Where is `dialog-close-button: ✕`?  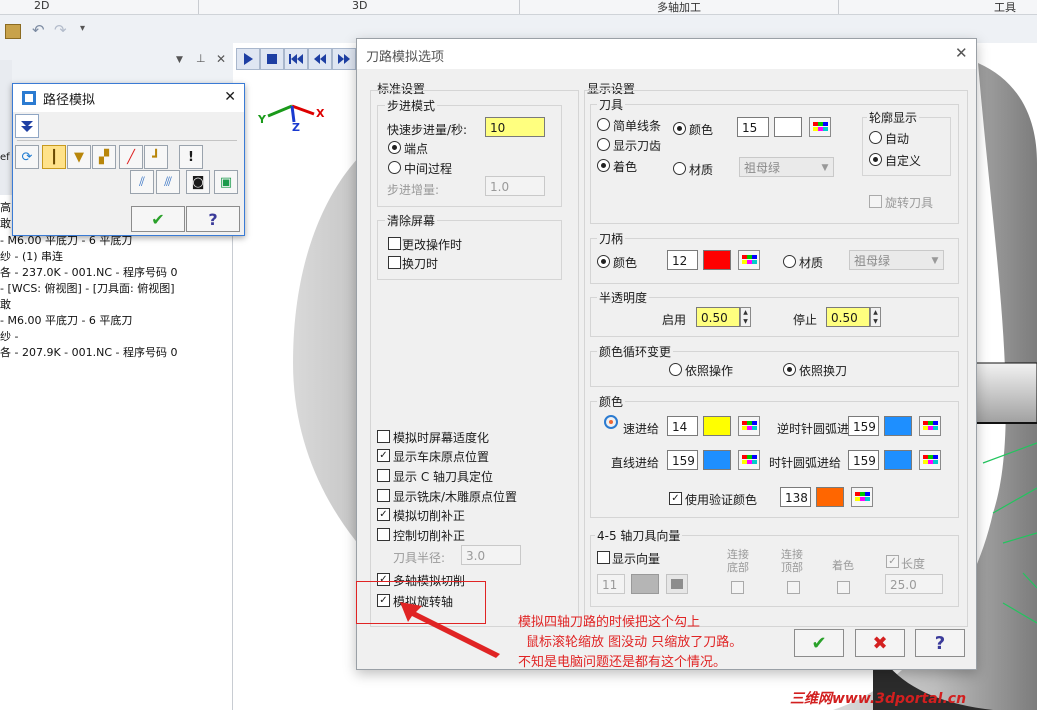
dialog-close-button: ✕ is located at coordinates (961, 53).